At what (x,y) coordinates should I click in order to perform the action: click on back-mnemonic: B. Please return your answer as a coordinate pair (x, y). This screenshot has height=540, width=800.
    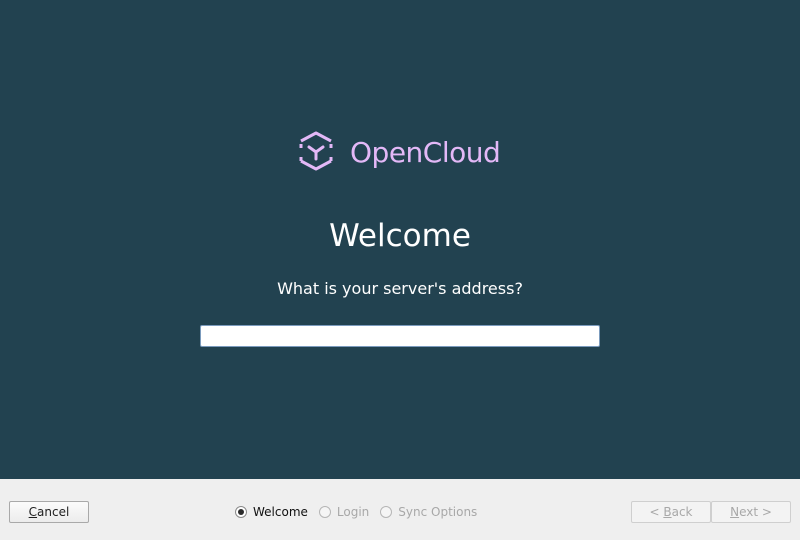
    Looking at the image, I should click on (667, 512).